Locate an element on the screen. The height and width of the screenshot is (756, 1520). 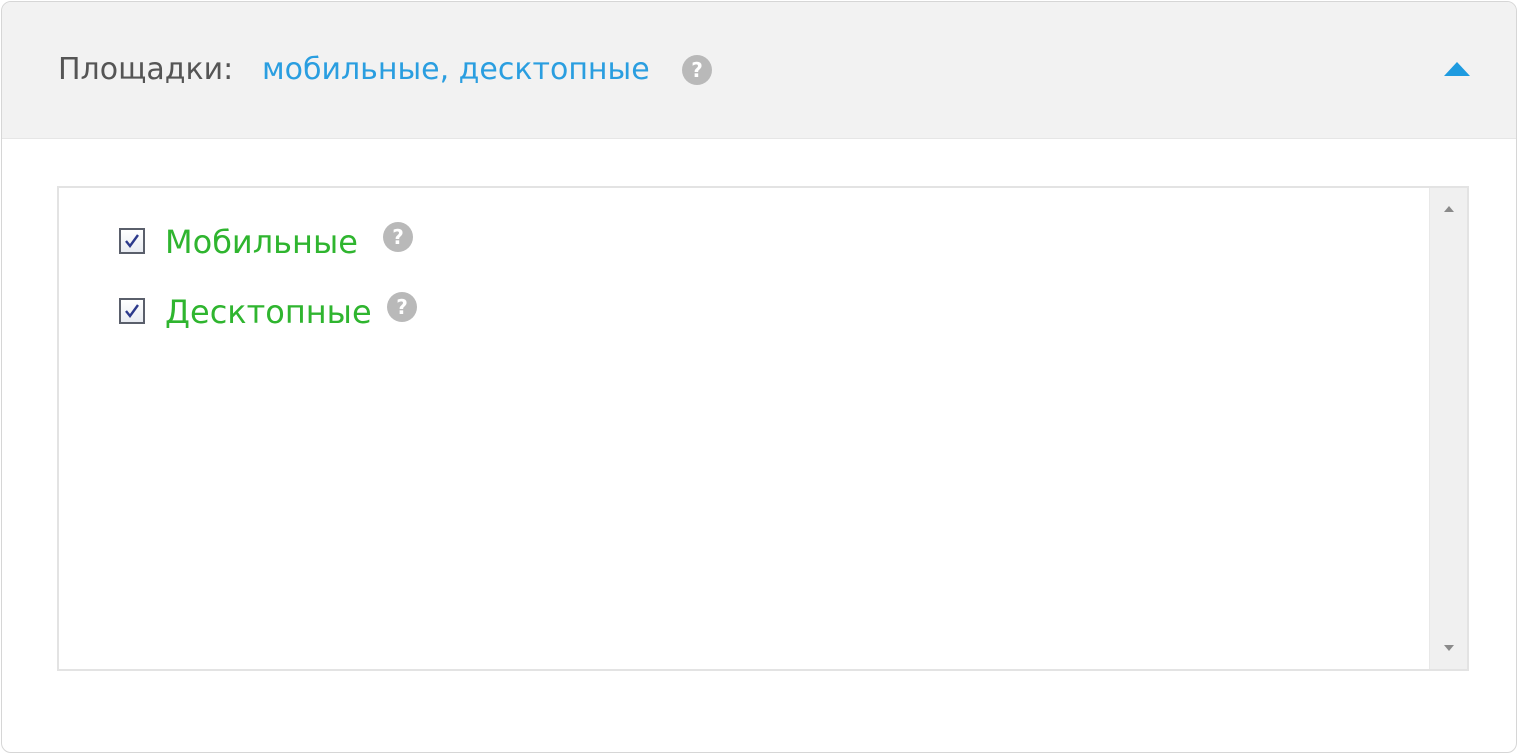
desktop-label: Десктопные is located at coordinates (268, 312).